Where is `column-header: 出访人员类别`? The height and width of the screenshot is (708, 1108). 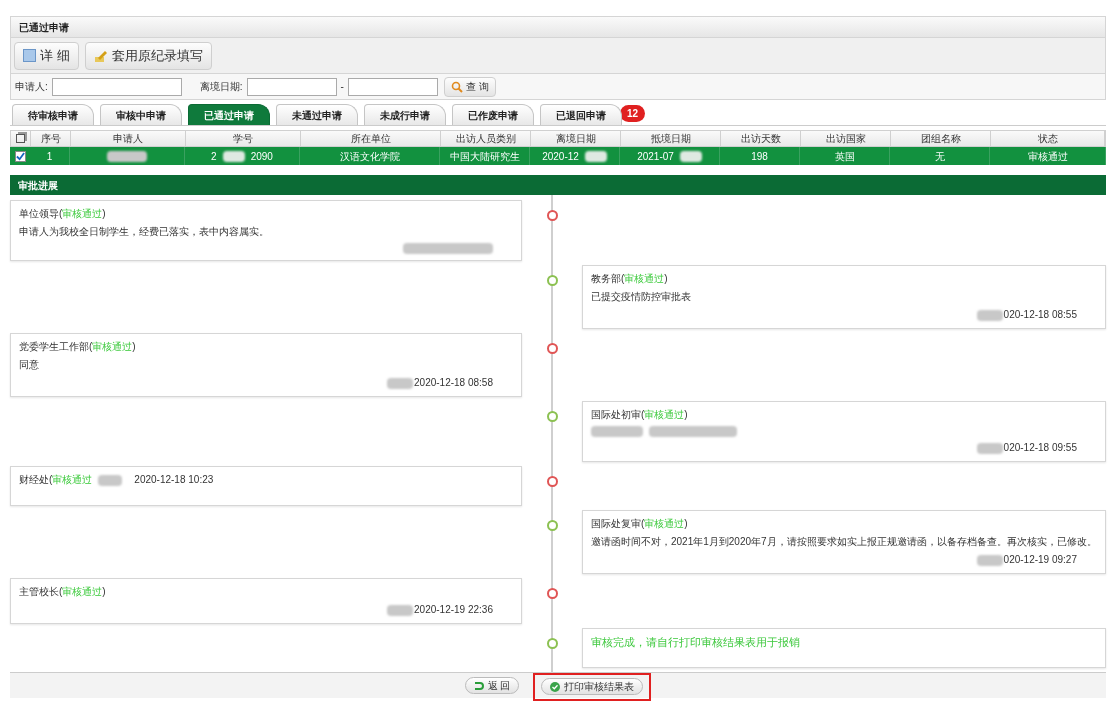
column-header: 出访人员类别 is located at coordinates (486, 138).